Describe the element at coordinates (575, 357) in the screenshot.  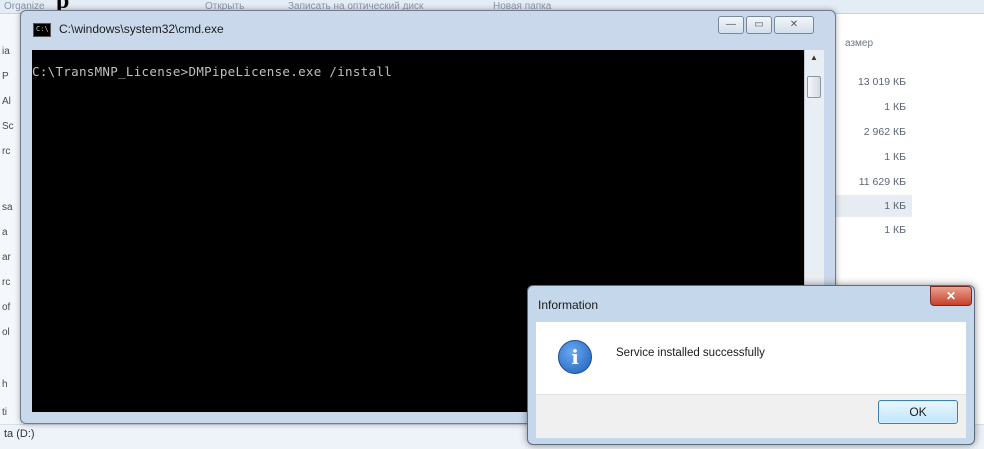
I see `information-icon: i` at that location.